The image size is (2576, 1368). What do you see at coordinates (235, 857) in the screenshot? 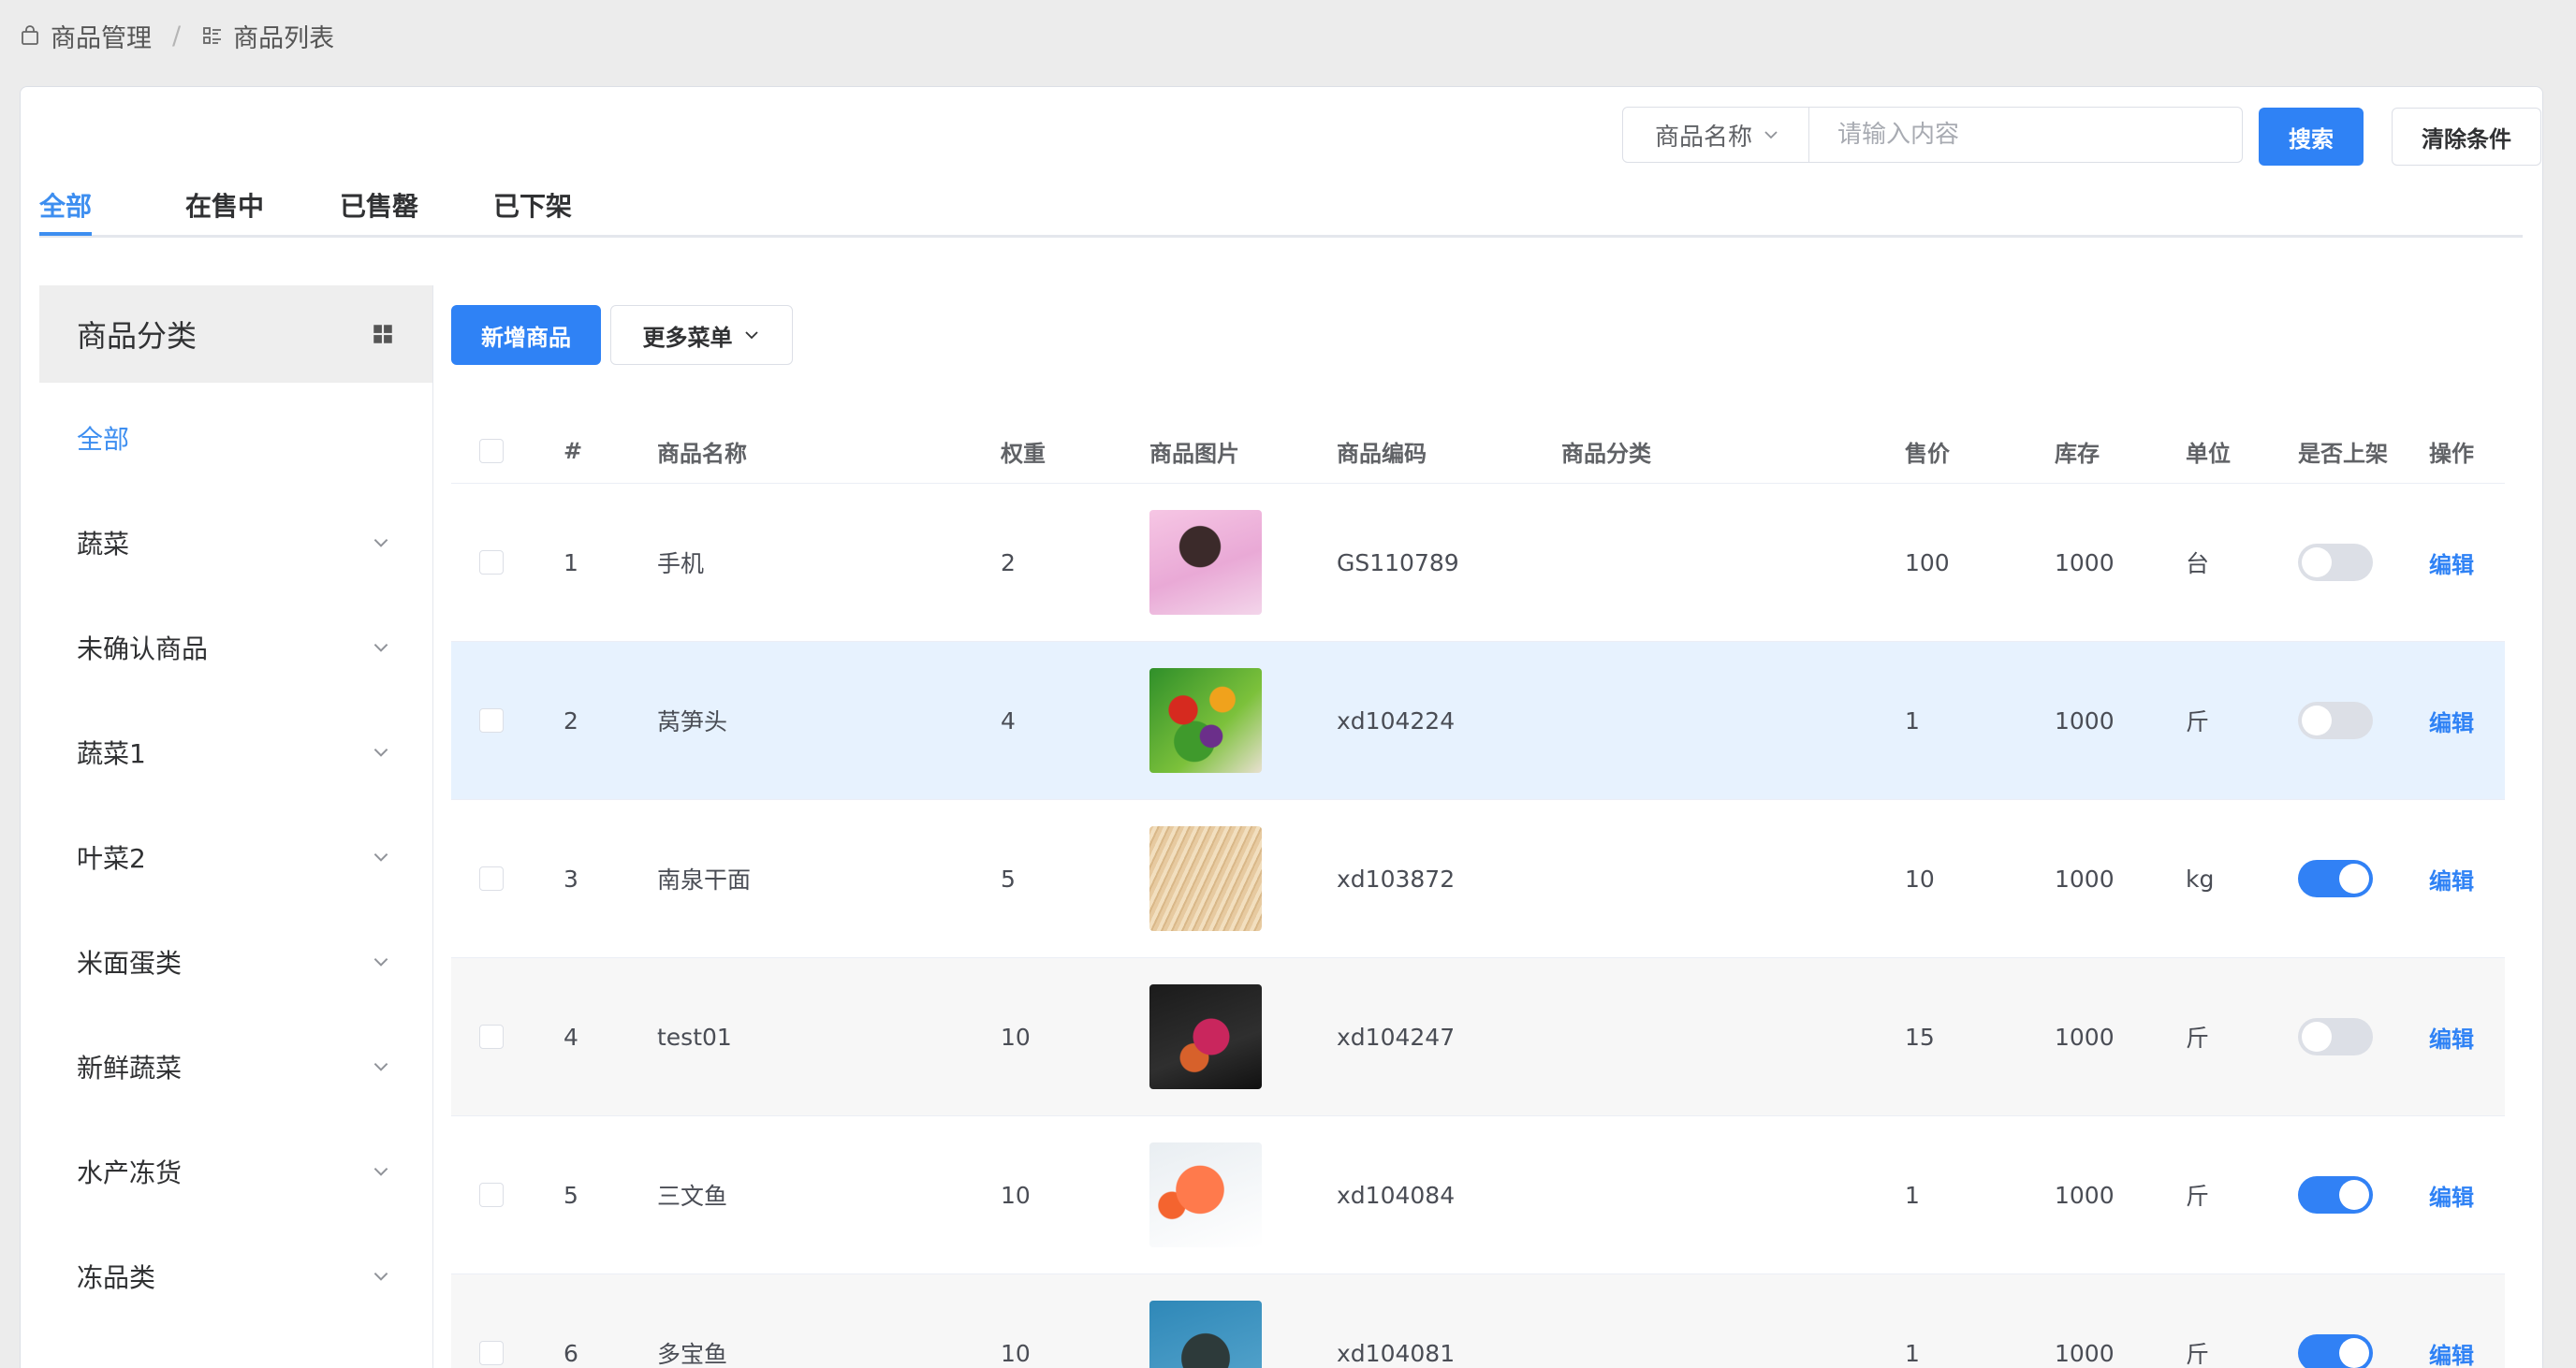
I see `category-item: 叶菜2` at bounding box center [235, 857].